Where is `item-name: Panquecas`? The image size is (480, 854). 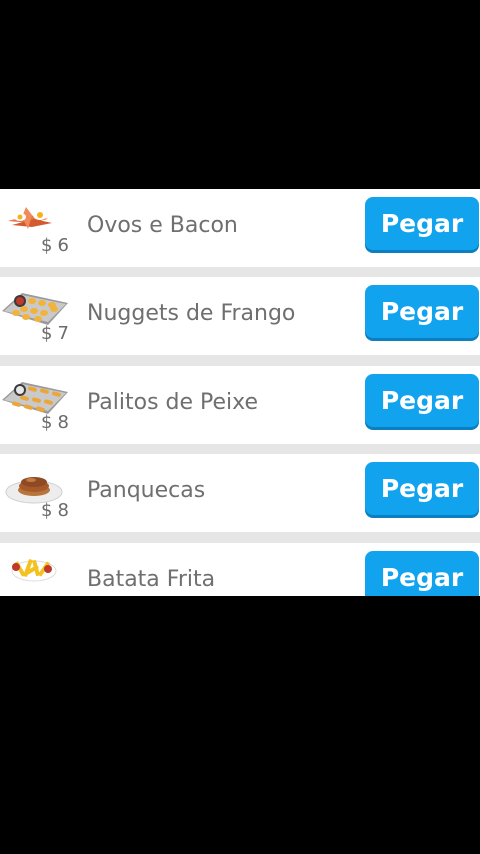
item-name: Panquecas is located at coordinates (146, 490).